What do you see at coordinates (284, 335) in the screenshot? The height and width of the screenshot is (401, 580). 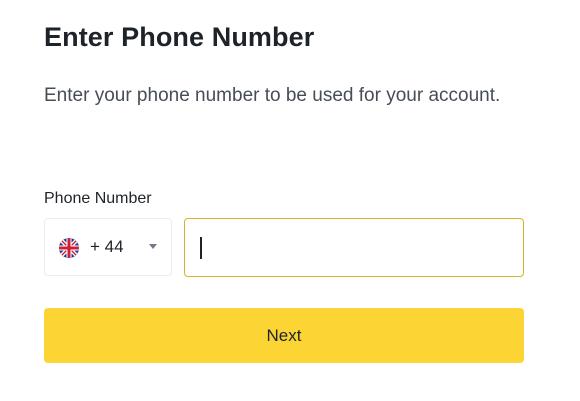 I see `next-button: Next` at bounding box center [284, 335].